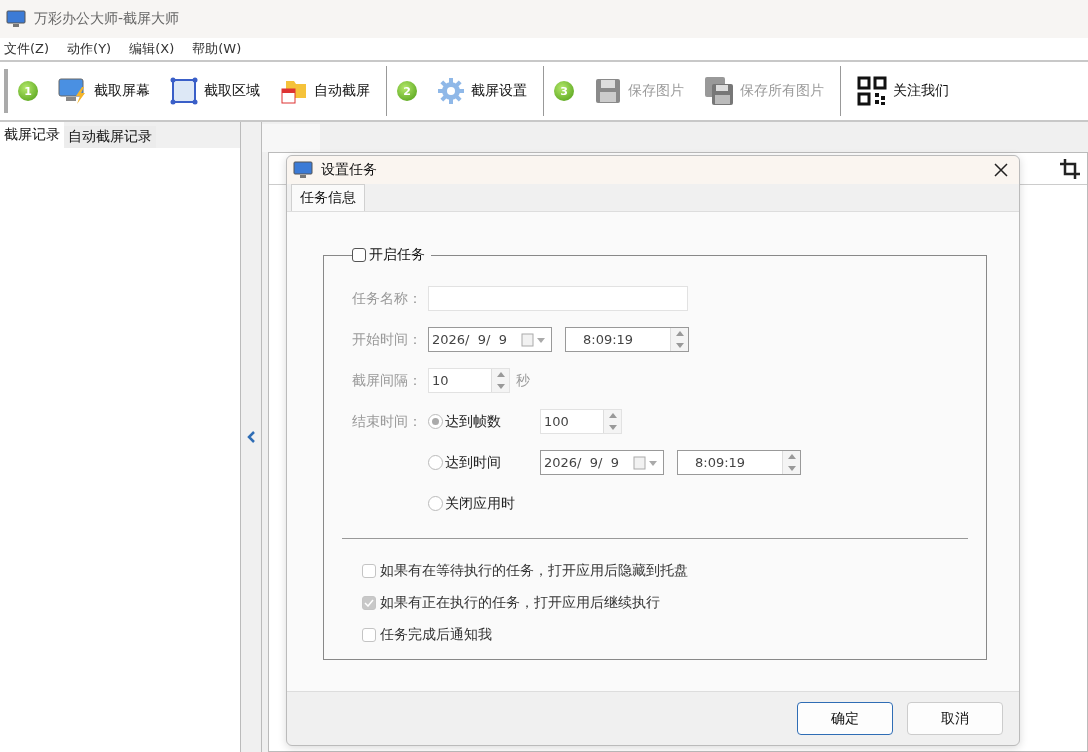 The image size is (1088, 752). Describe the element at coordinates (387, 421) in the screenshot. I see `field-label: 结束时间：` at that location.